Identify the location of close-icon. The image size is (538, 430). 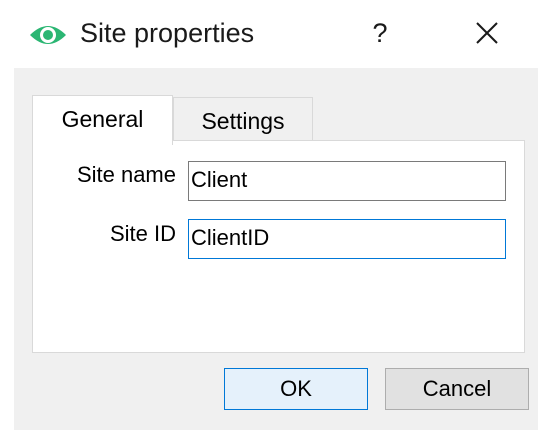
(487, 42).